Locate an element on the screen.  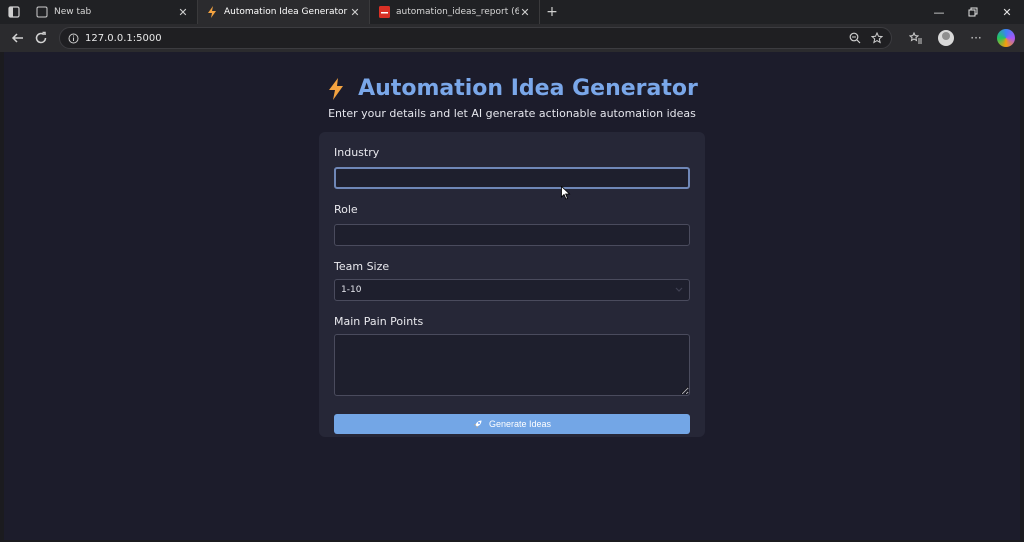
pain-points-textarea is located at coordinates (512, 365).